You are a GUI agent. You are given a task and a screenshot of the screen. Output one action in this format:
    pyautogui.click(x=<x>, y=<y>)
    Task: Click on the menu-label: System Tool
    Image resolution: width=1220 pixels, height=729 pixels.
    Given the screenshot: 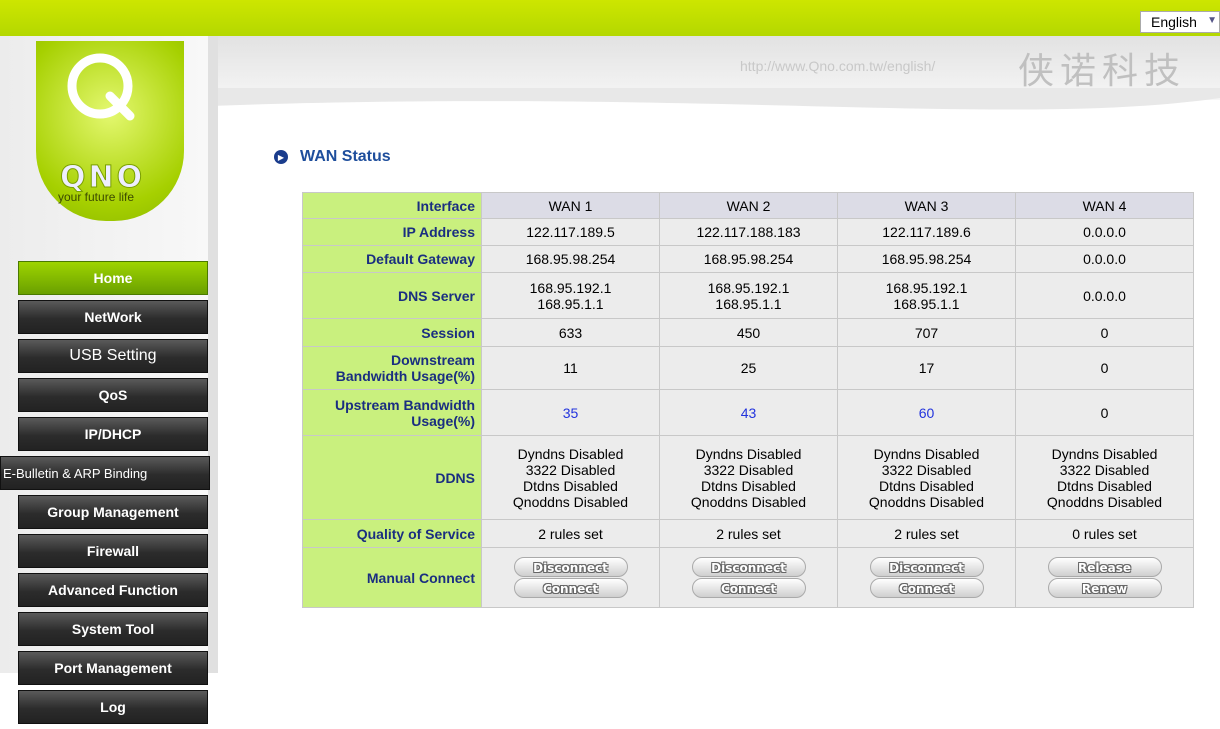 What is the action you would take?
    pyautogui.click(x=113, y=629)
    